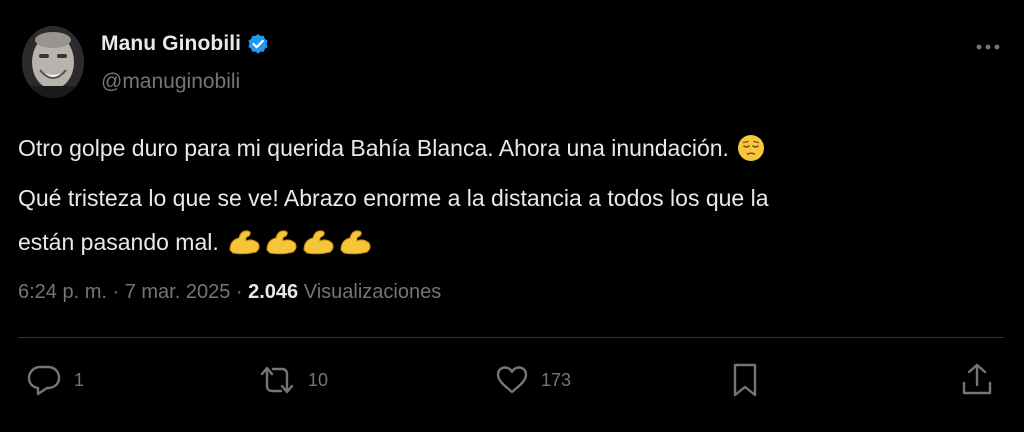  I want to click on reply-icon, so click(44, 380).